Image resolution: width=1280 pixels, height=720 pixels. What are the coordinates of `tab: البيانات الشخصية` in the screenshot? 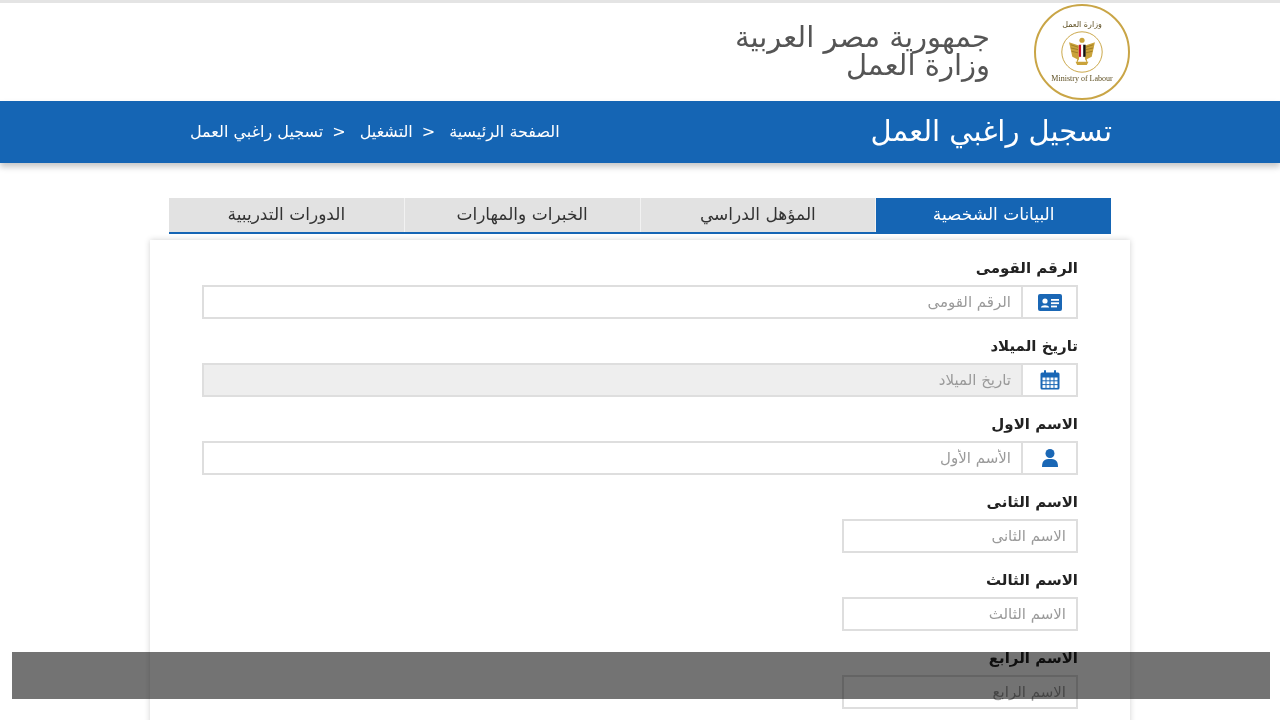 It's located at (993, 215).